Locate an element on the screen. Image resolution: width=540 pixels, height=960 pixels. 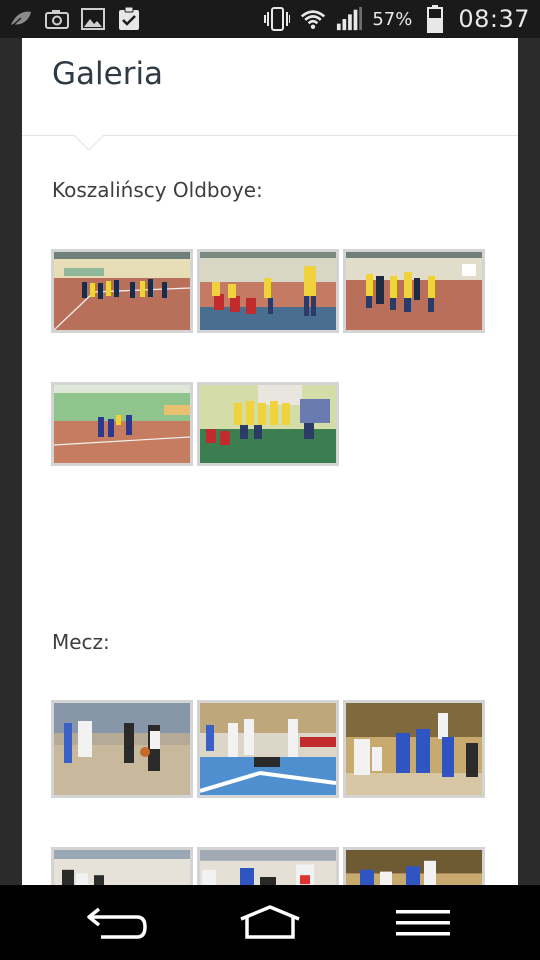
status-bar: 57% 08:37 is located at coordinates (270, 19).